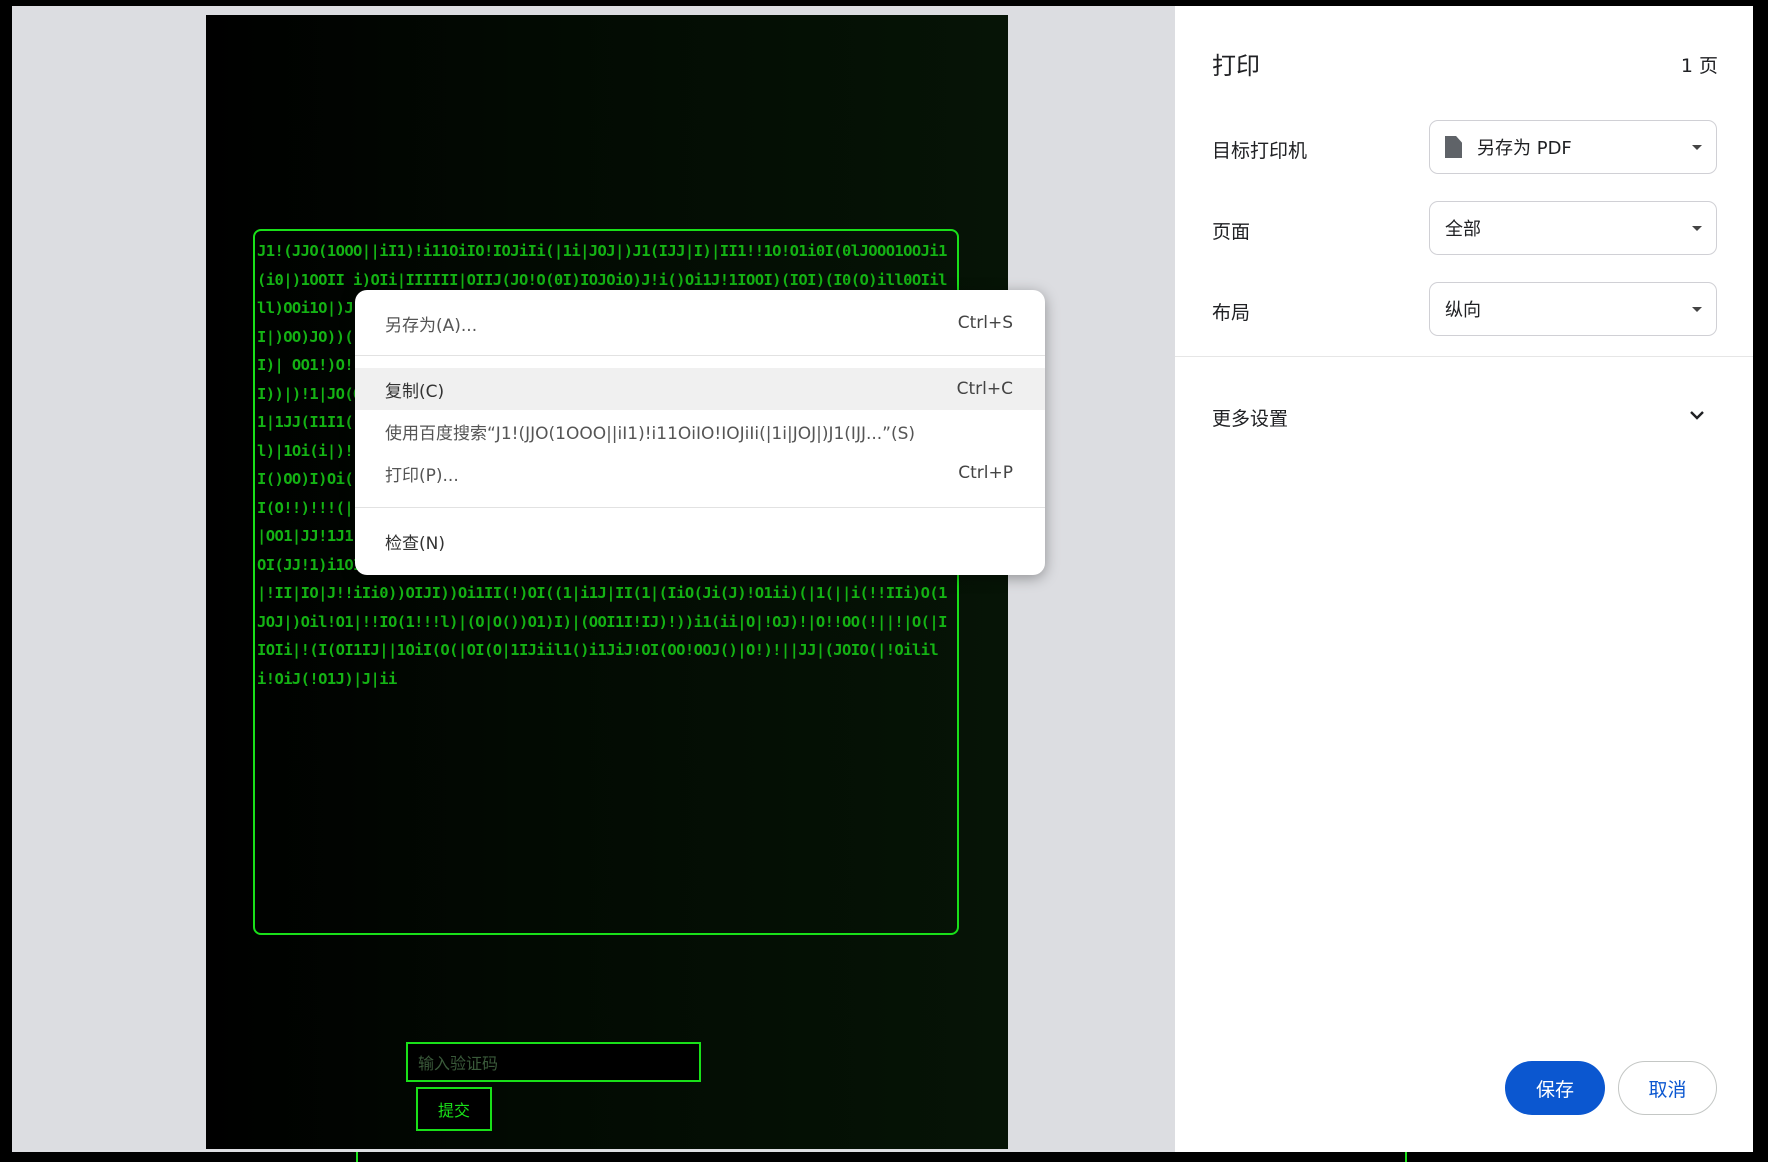 The image size is (1768, 1162). Describe the element at coordinates (1231, 232) in the screenshot. I see `pages-label: 页面` at that location.